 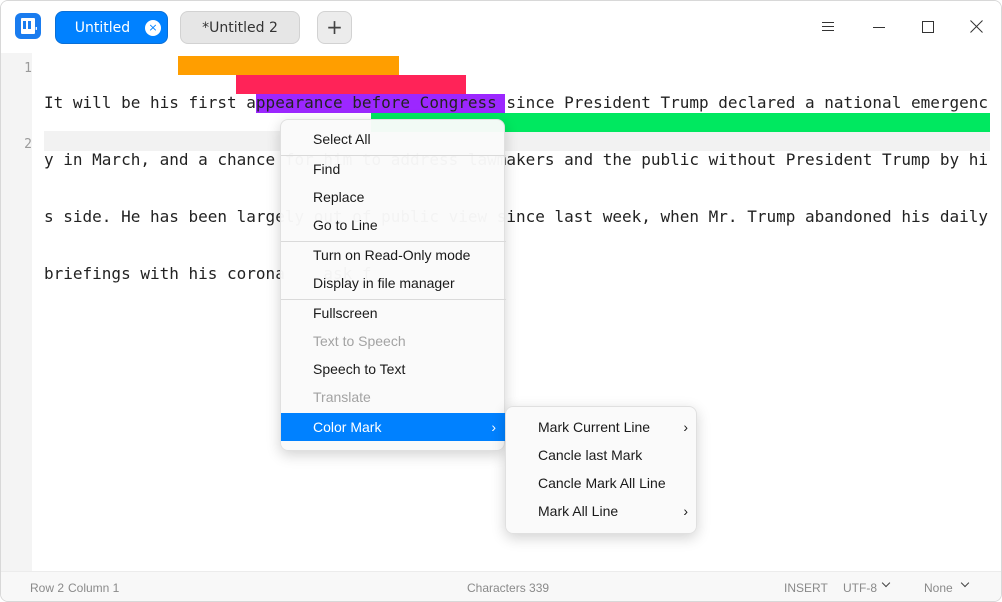 What do you see at coordinates (977, 27) in the screenshot?
I see `close-icon` at bounding box center [977, 27].